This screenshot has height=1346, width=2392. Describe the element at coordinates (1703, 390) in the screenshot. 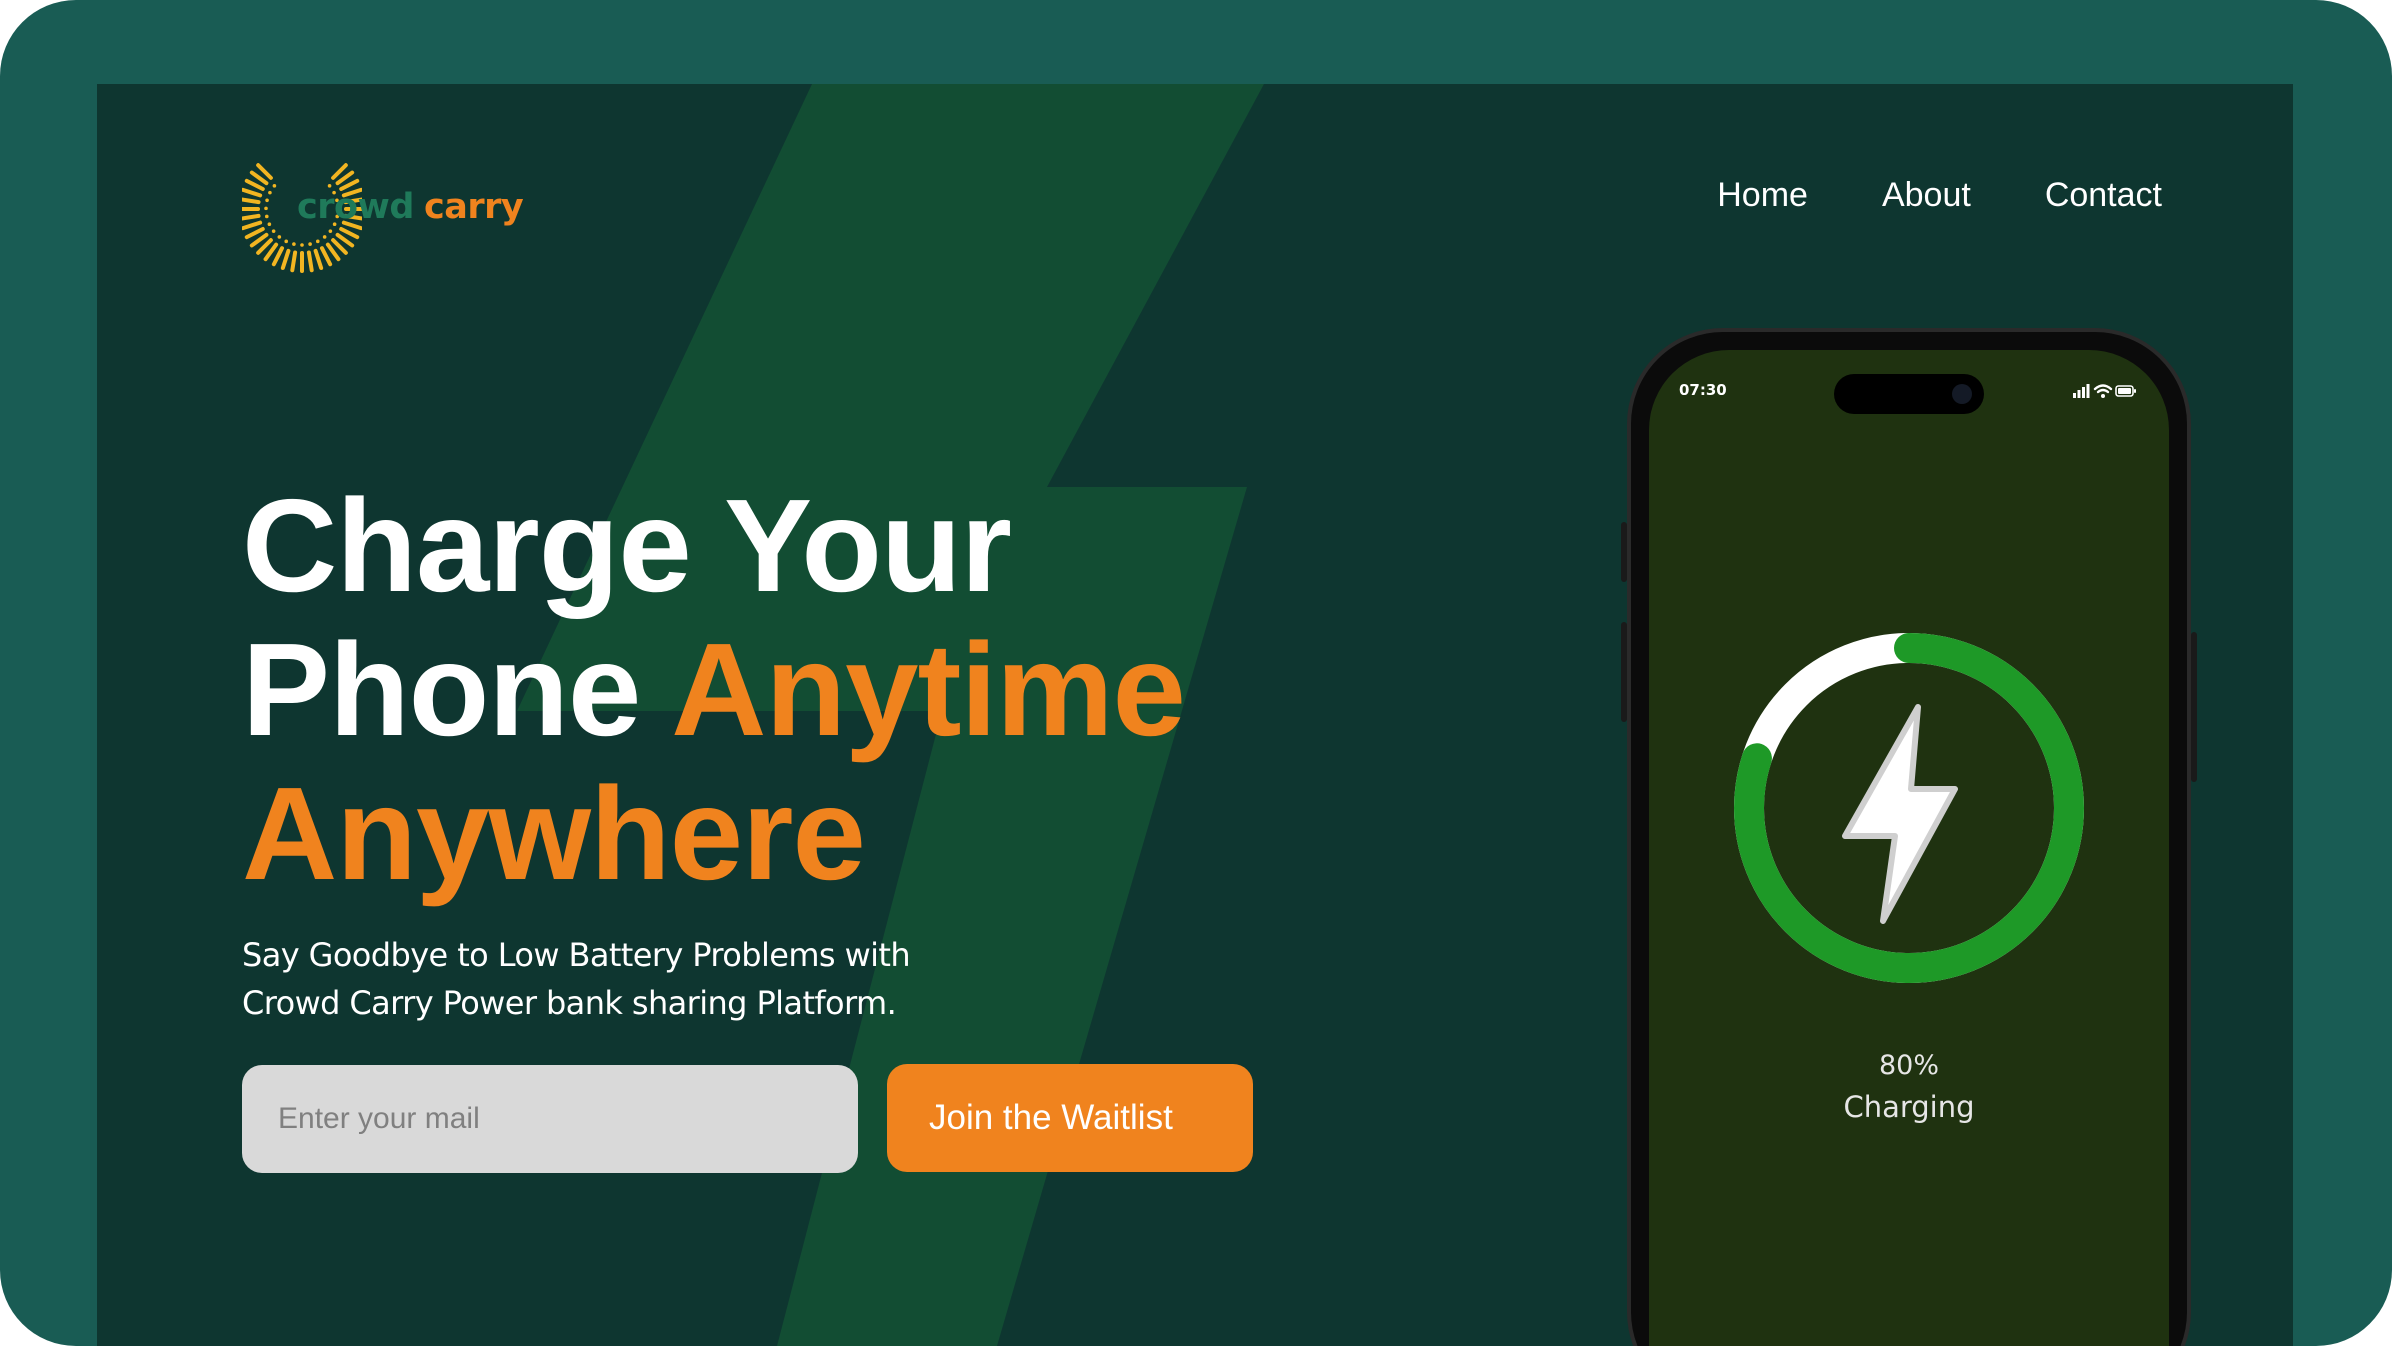

I see `status-time: 07:30` at that location.